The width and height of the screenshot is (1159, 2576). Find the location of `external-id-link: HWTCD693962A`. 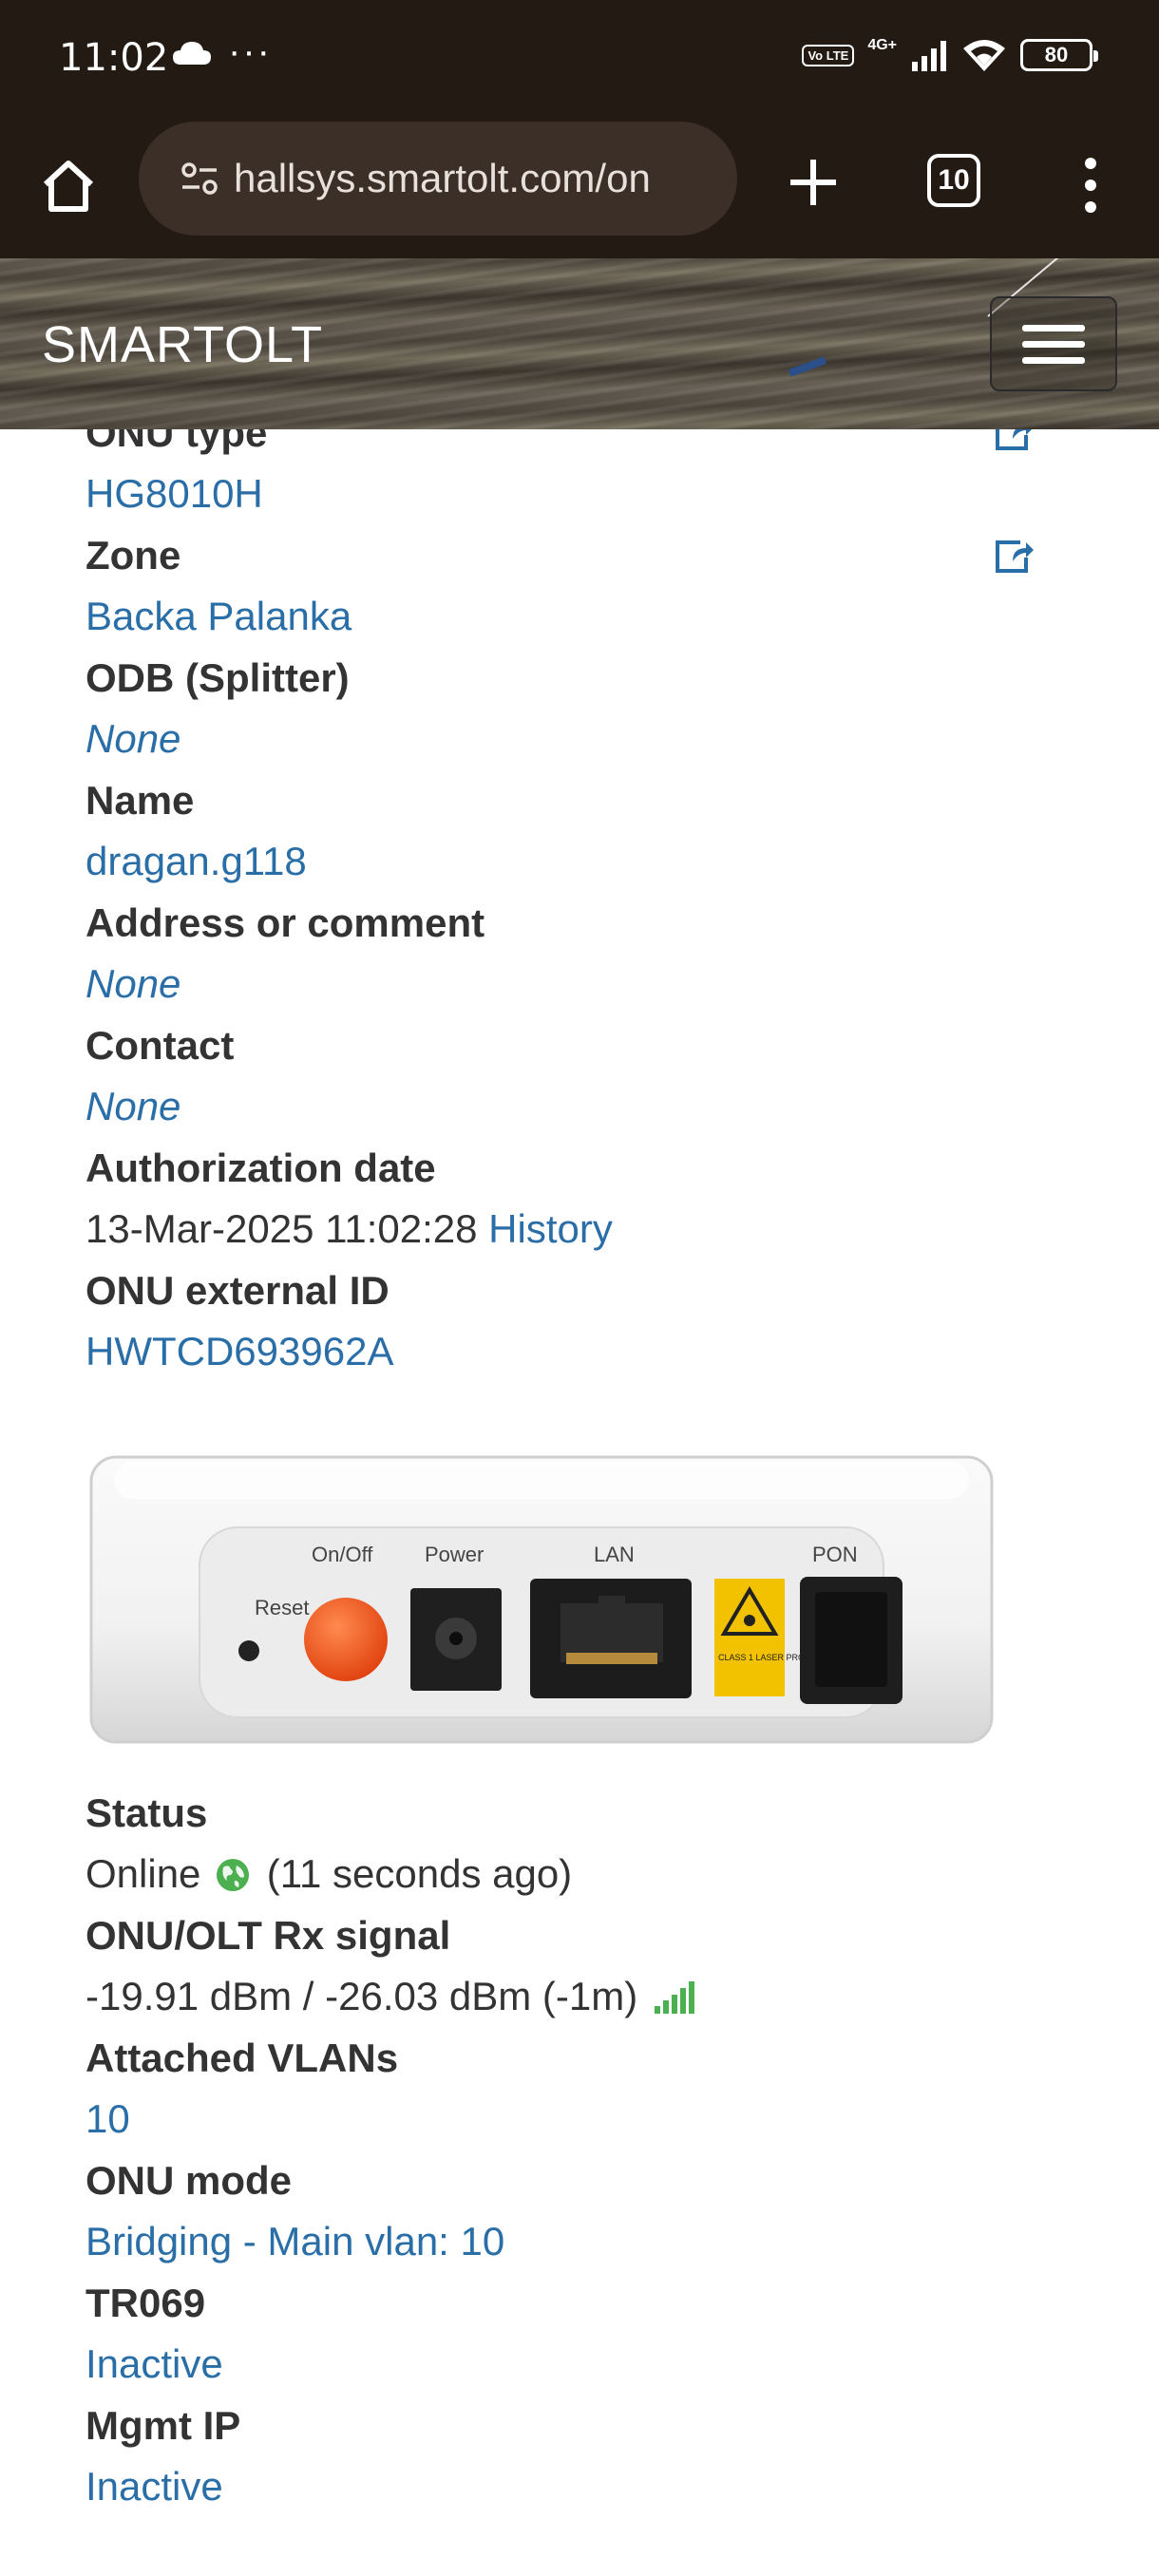

external-id-link: HWTCD693962A is located at coordinates (589, 1352).